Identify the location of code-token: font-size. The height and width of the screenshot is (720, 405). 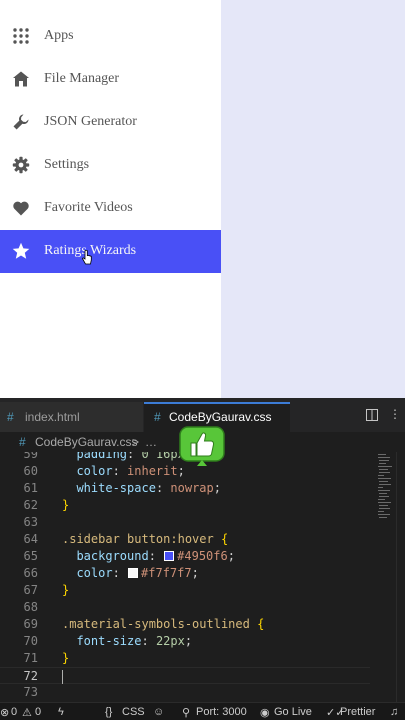
(109, 641).